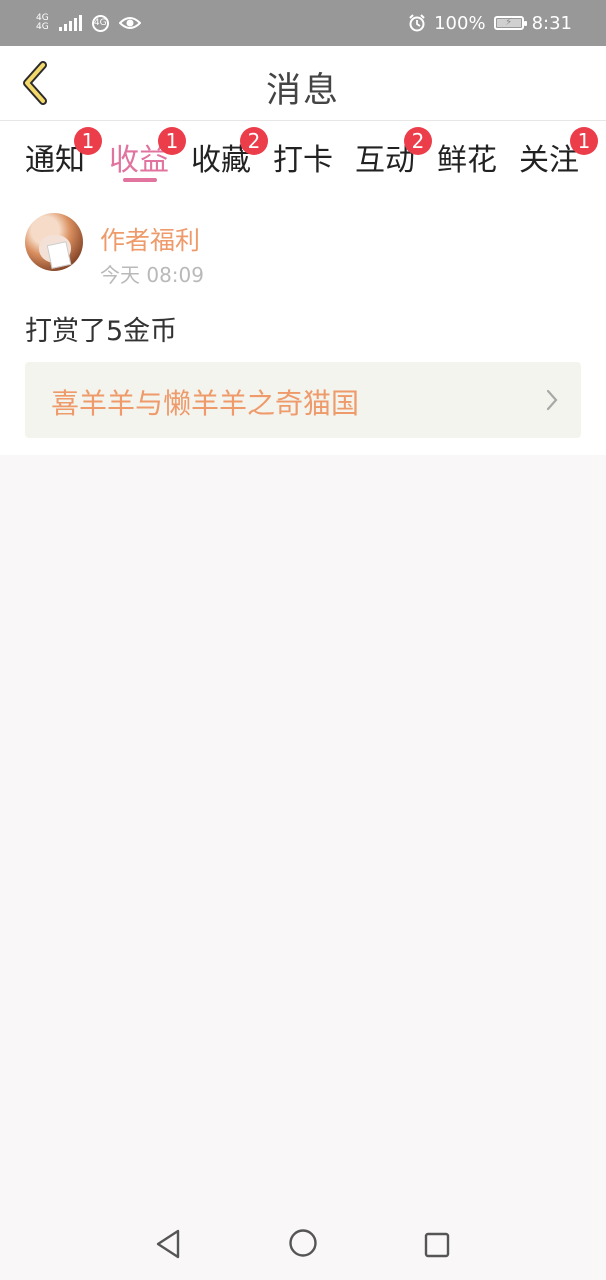  I want to click on message-text: 打赏了5金币, so click(101, 331).